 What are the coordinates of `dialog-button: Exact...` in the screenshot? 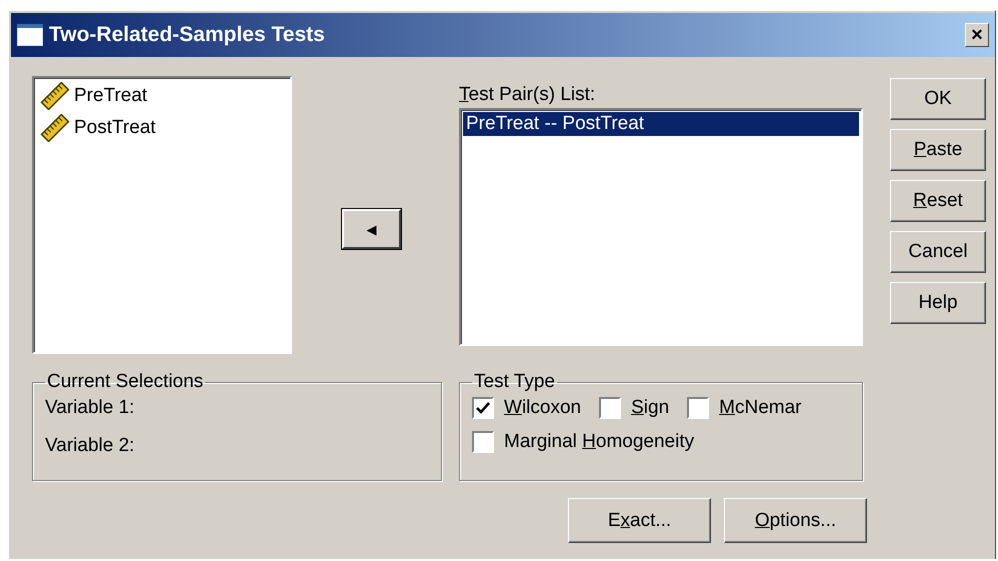 It's located at (639, 520).